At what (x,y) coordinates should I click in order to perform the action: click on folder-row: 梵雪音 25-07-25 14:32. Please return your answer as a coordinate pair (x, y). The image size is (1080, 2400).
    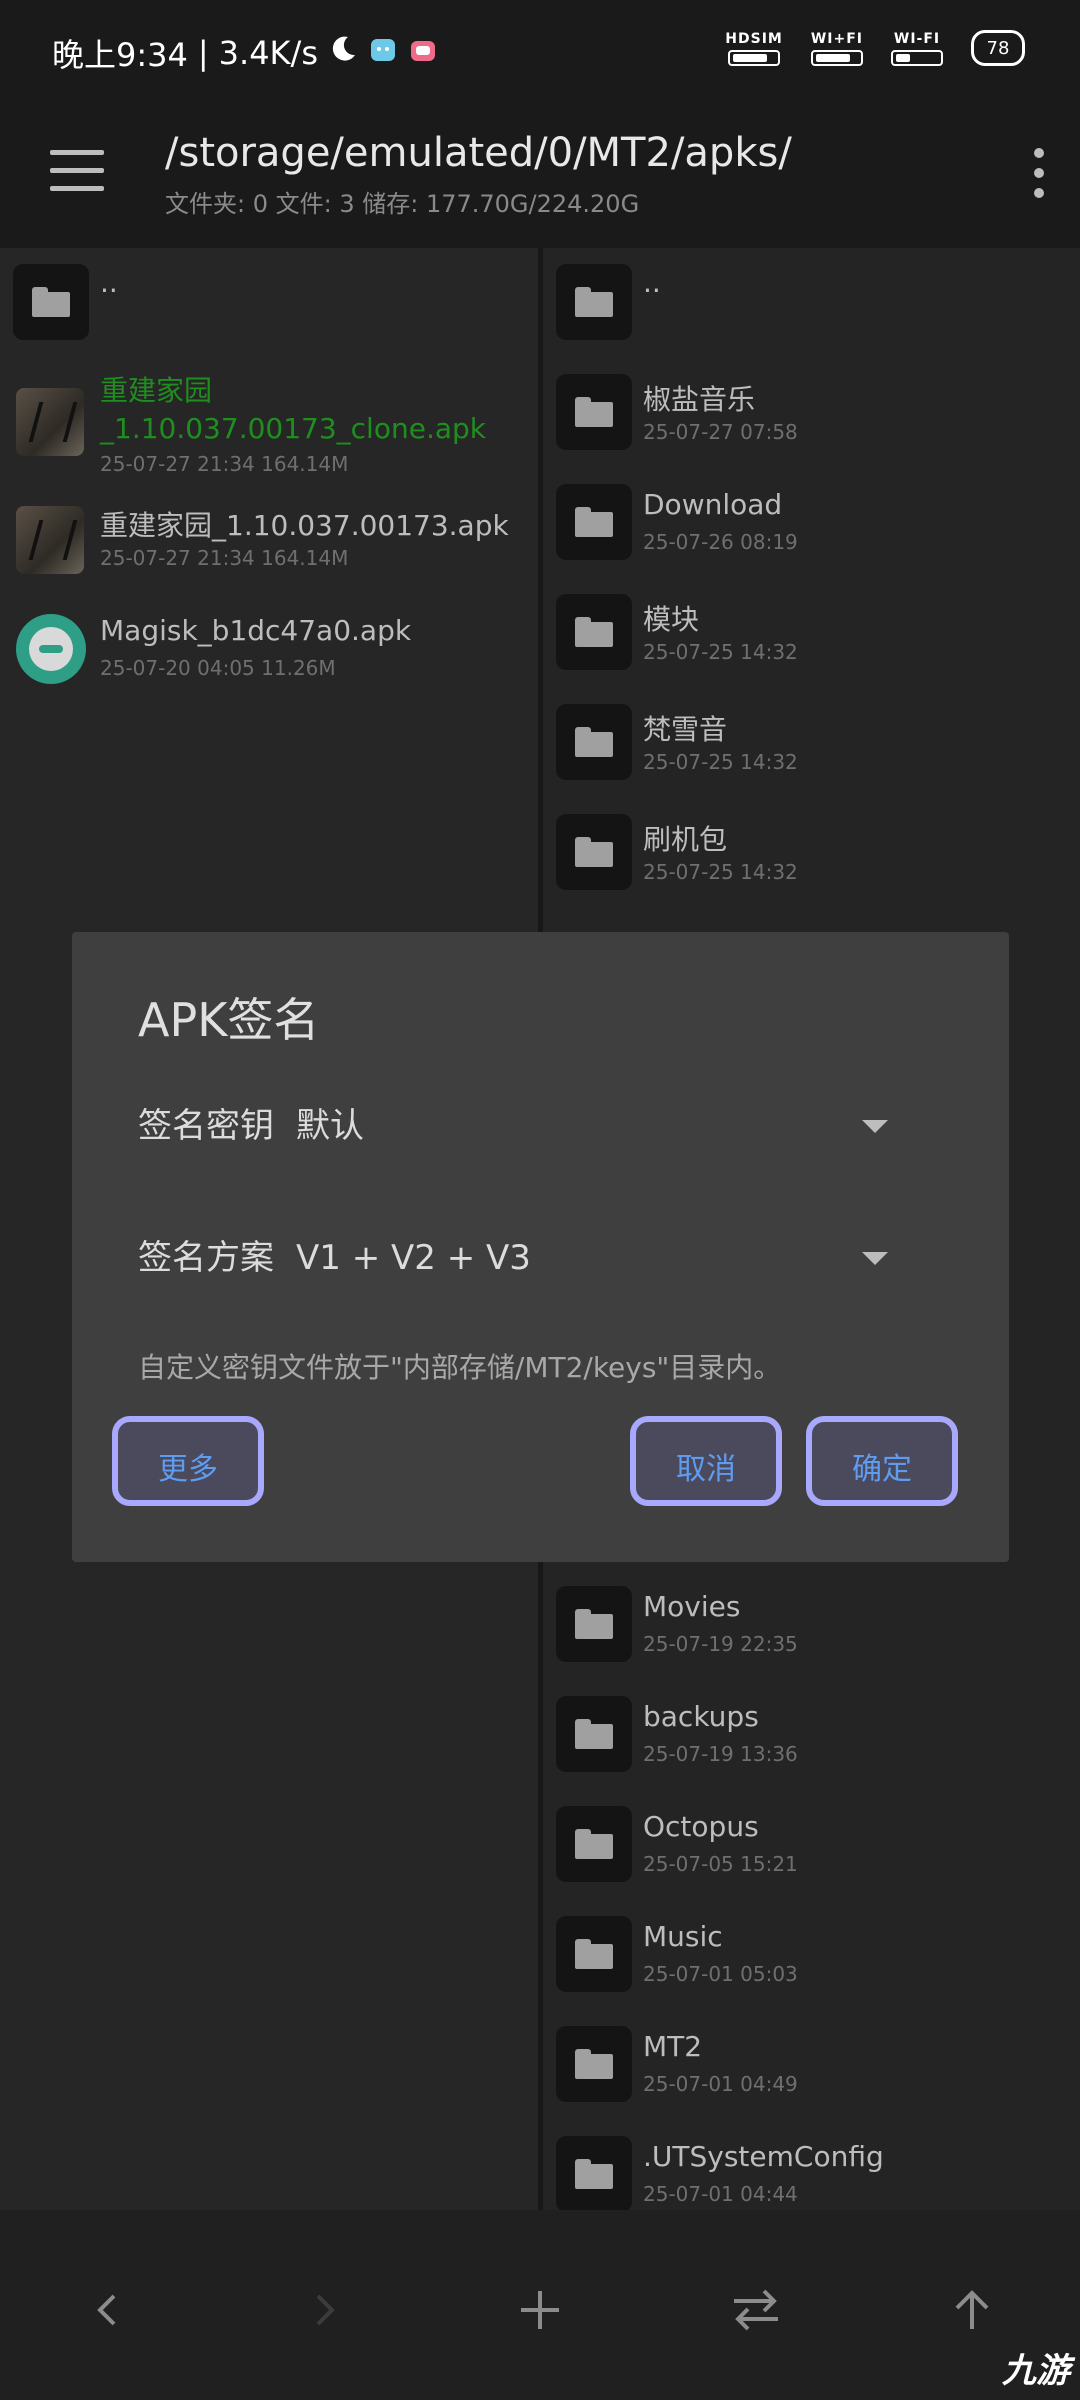
    Looking at the image, I should click on (811, 743).